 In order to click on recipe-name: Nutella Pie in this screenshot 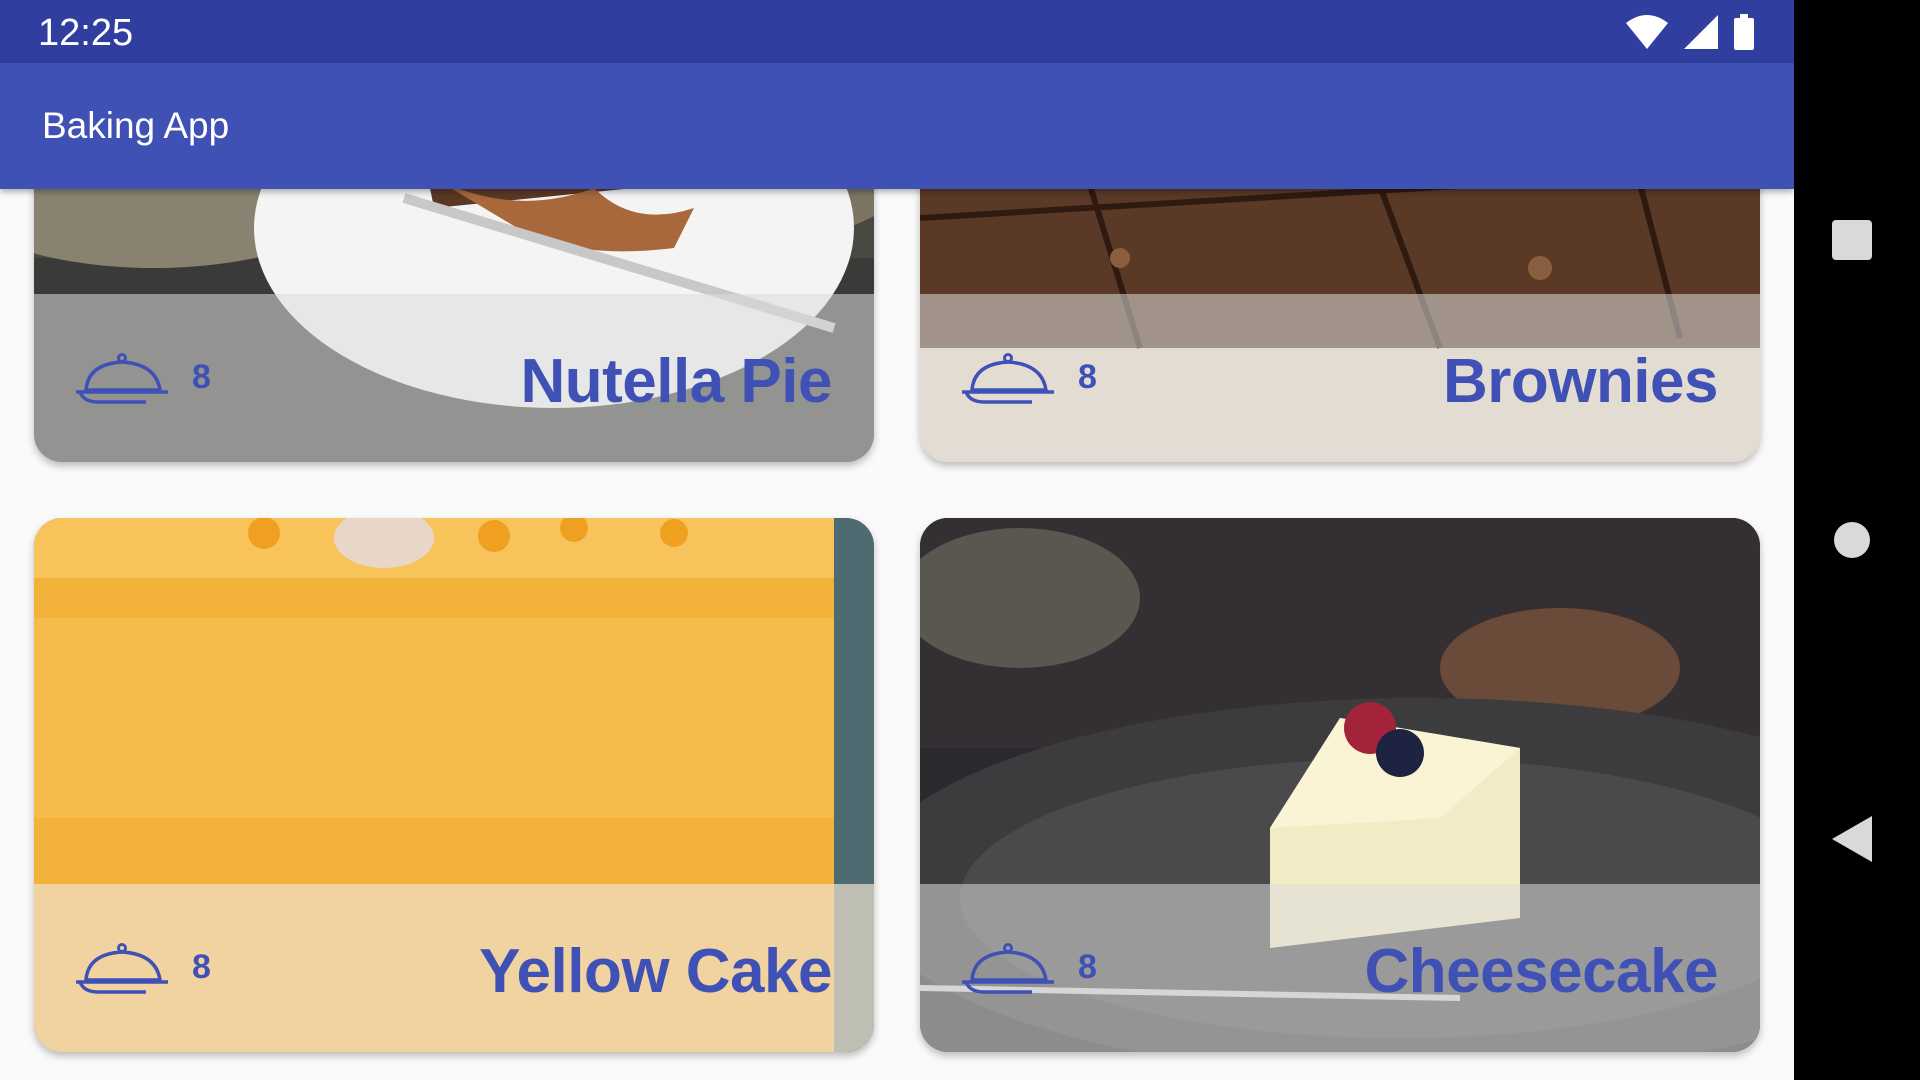, I will do `click(676, 381)`.